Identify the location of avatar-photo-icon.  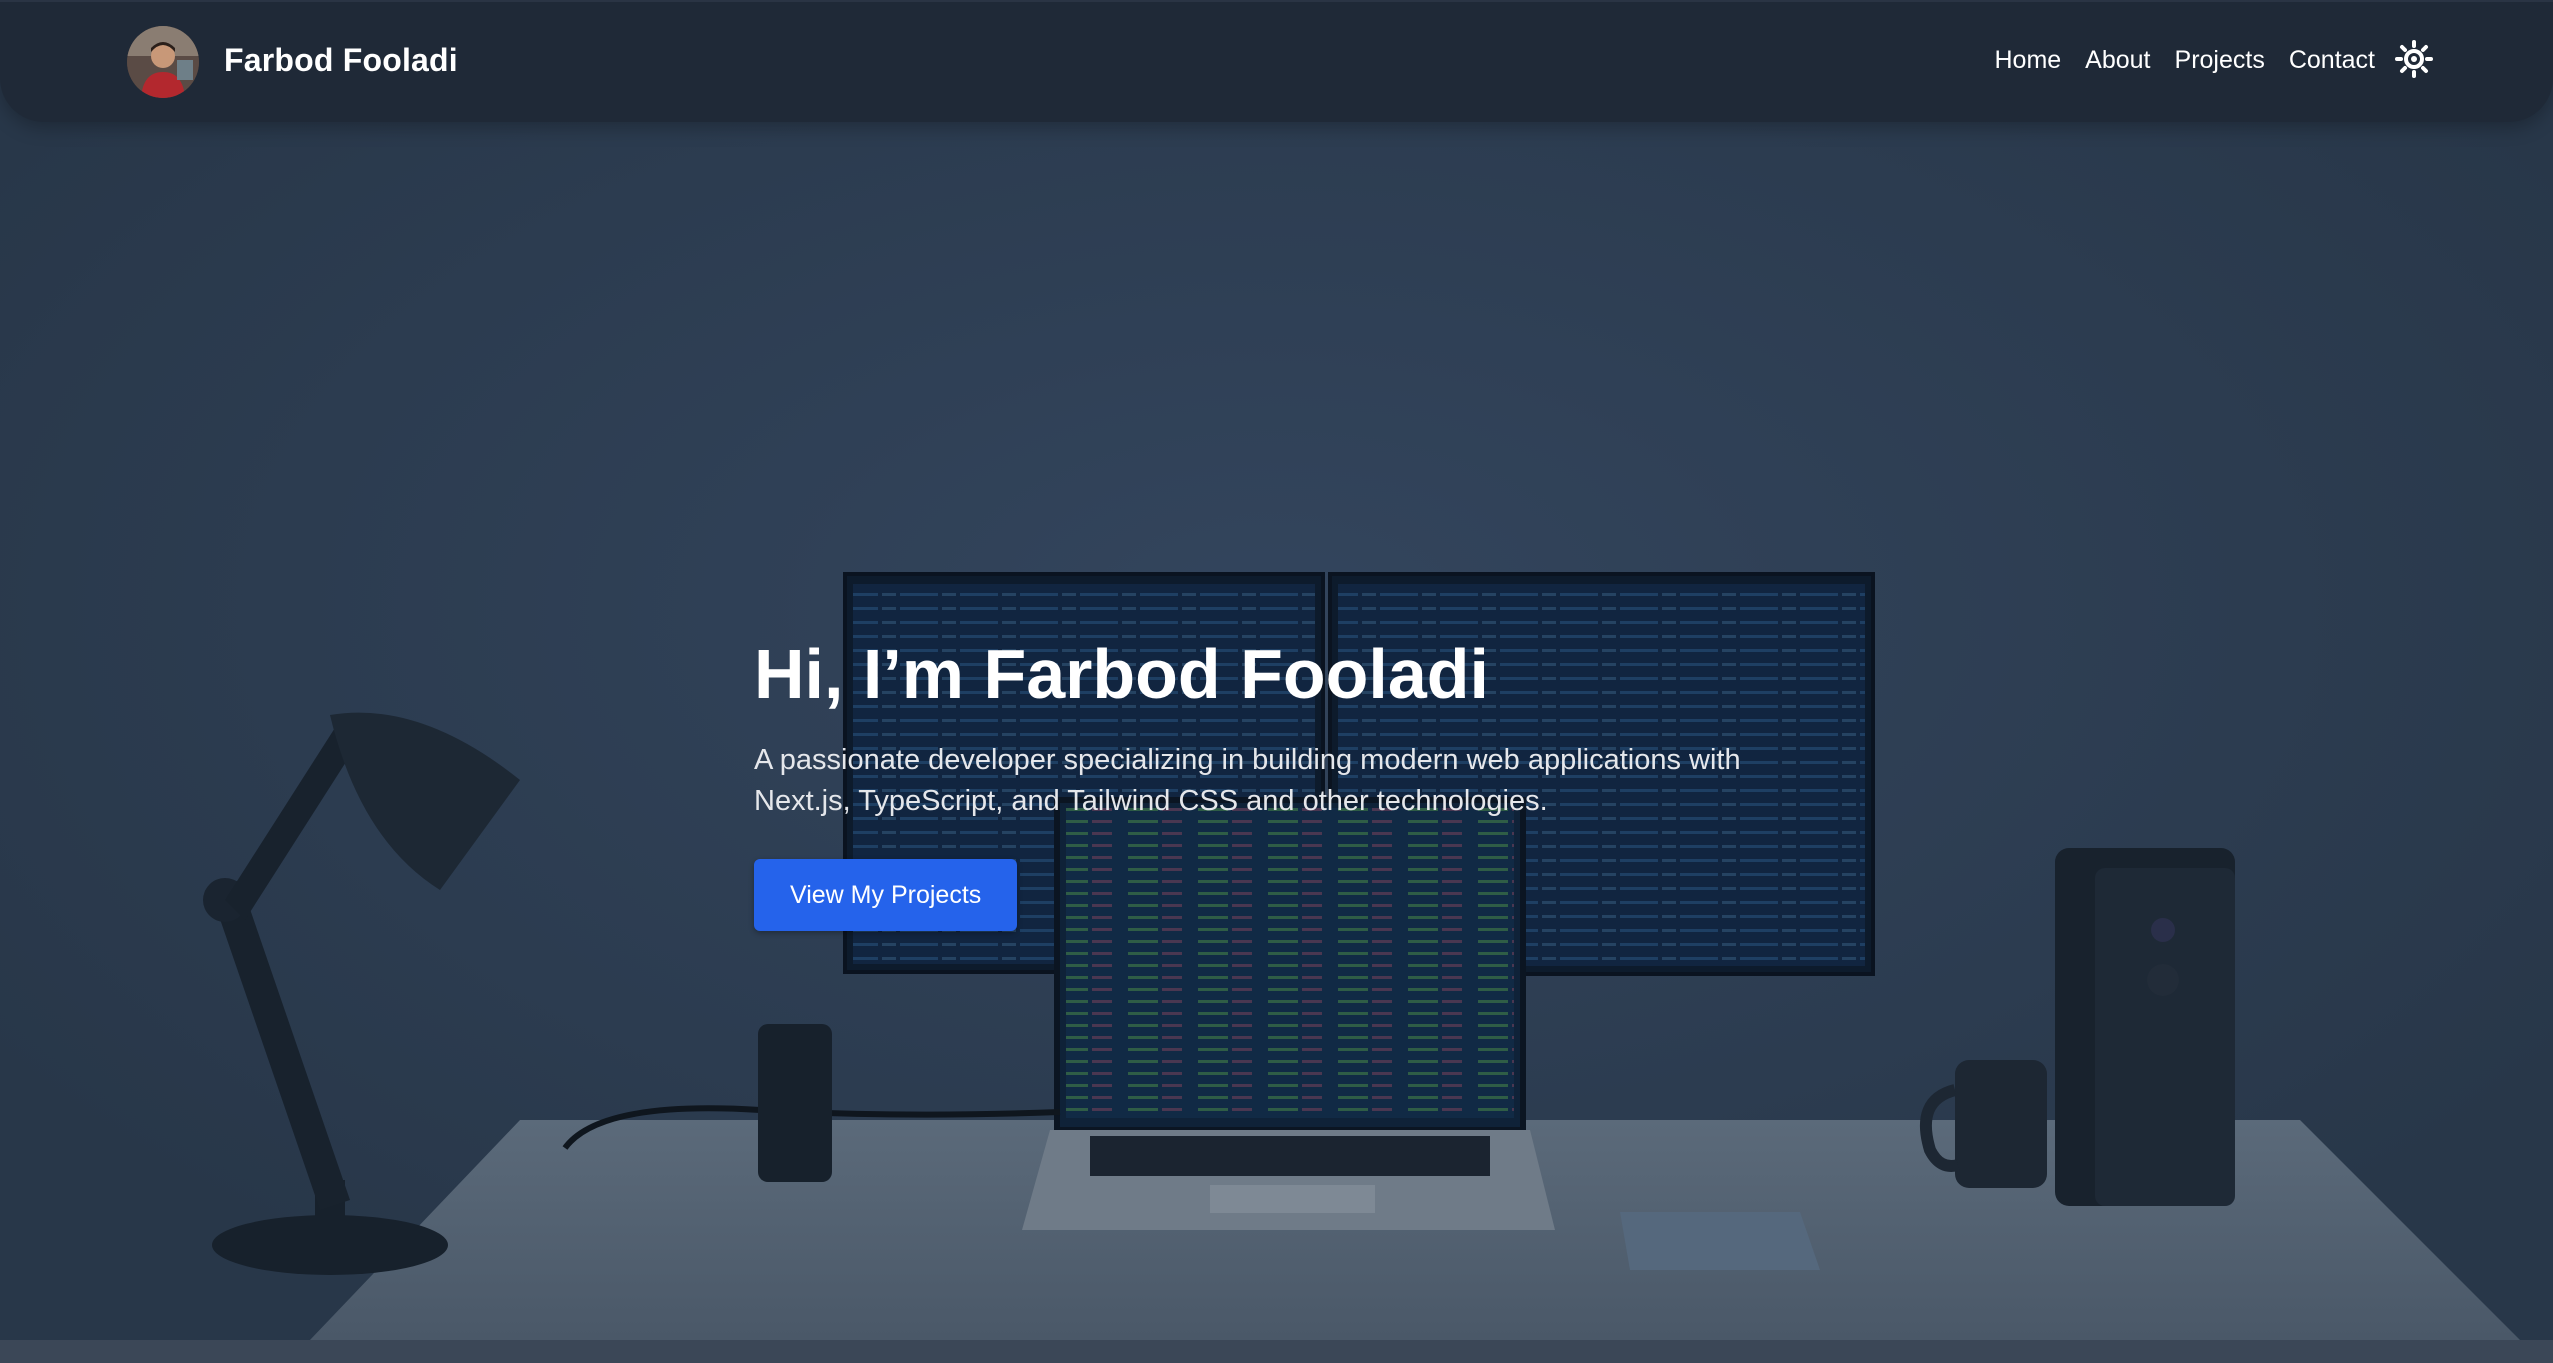
(163, 62).